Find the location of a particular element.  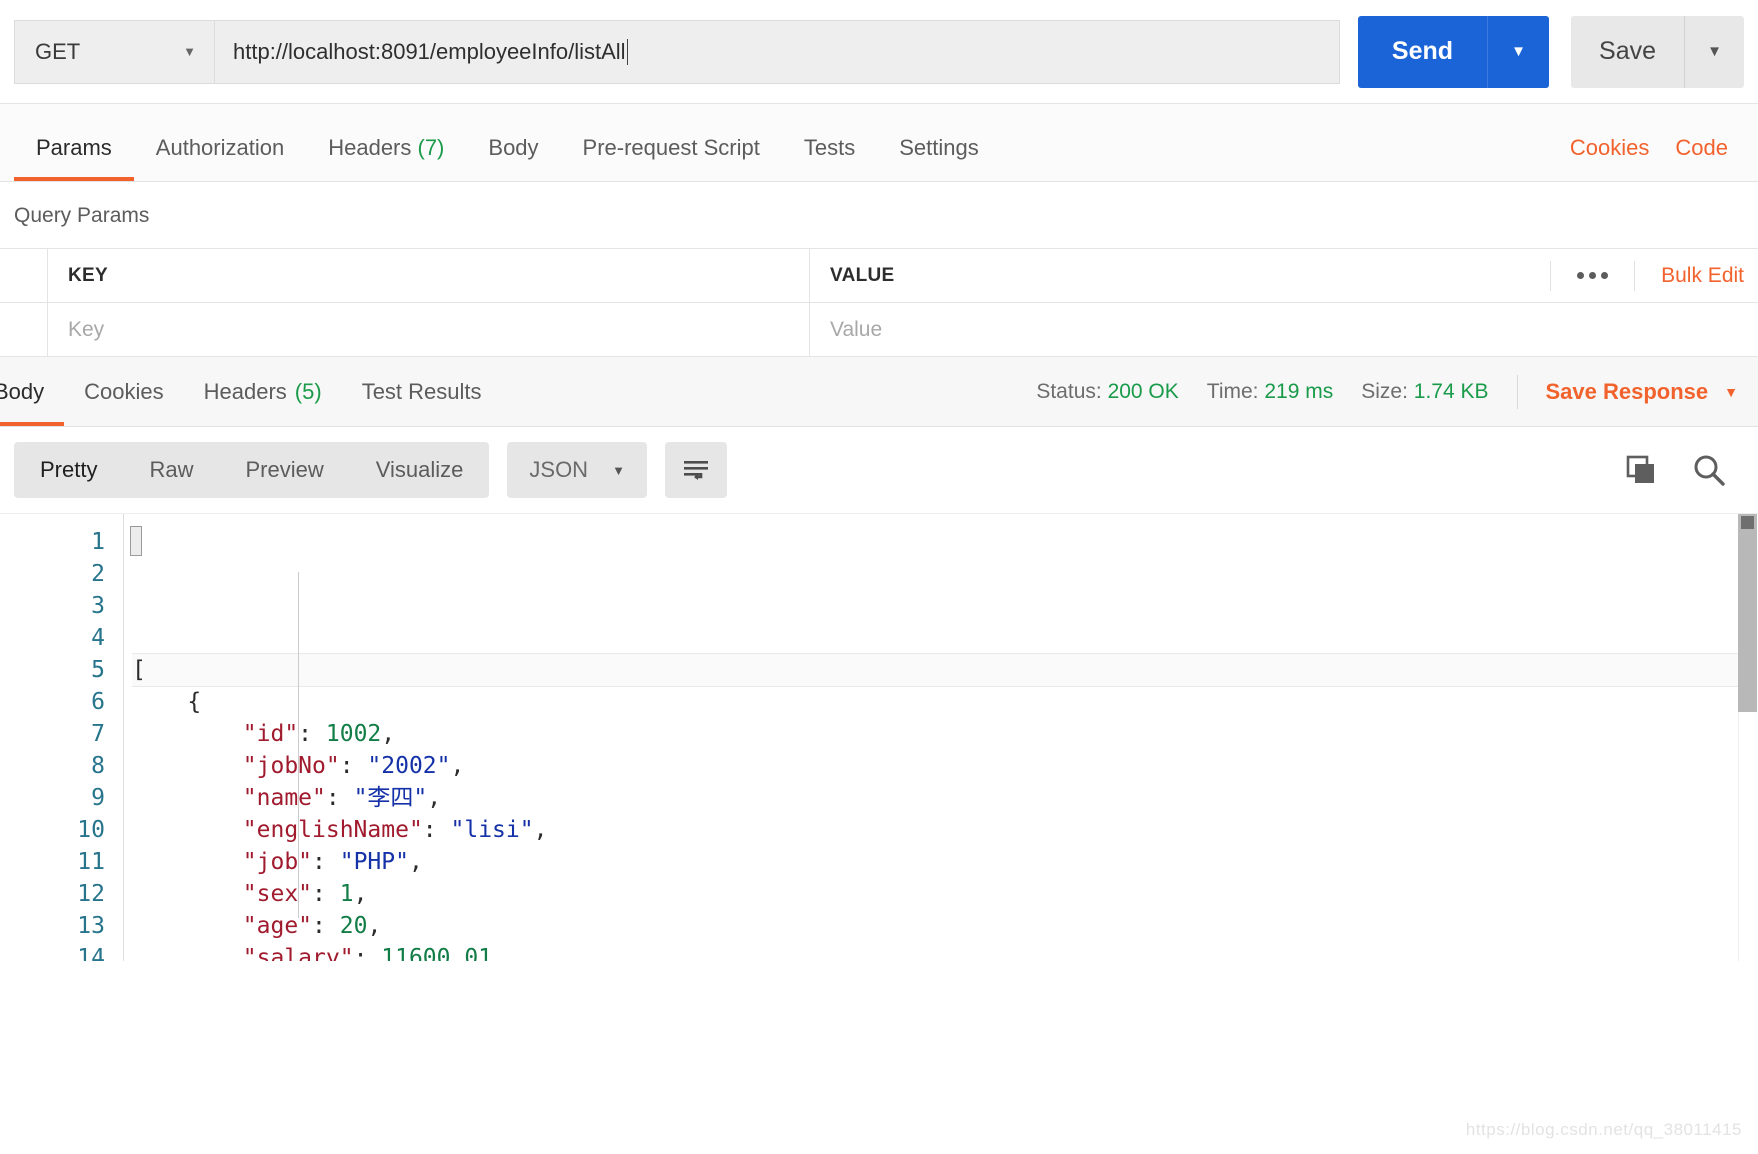

save-response-button: Save Response ▼ is located at coordinates (1652, 392).